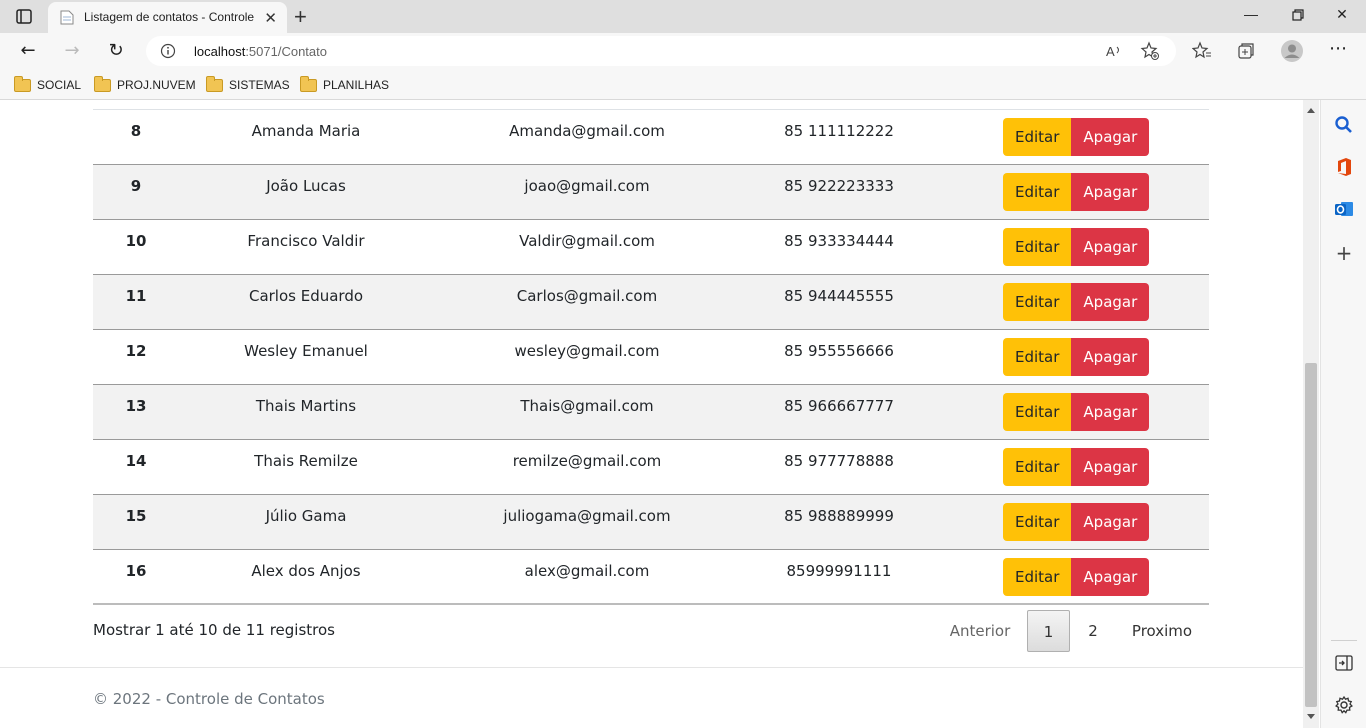  I want to click on more-menu-icon: ⋯, so click(1338, 49).